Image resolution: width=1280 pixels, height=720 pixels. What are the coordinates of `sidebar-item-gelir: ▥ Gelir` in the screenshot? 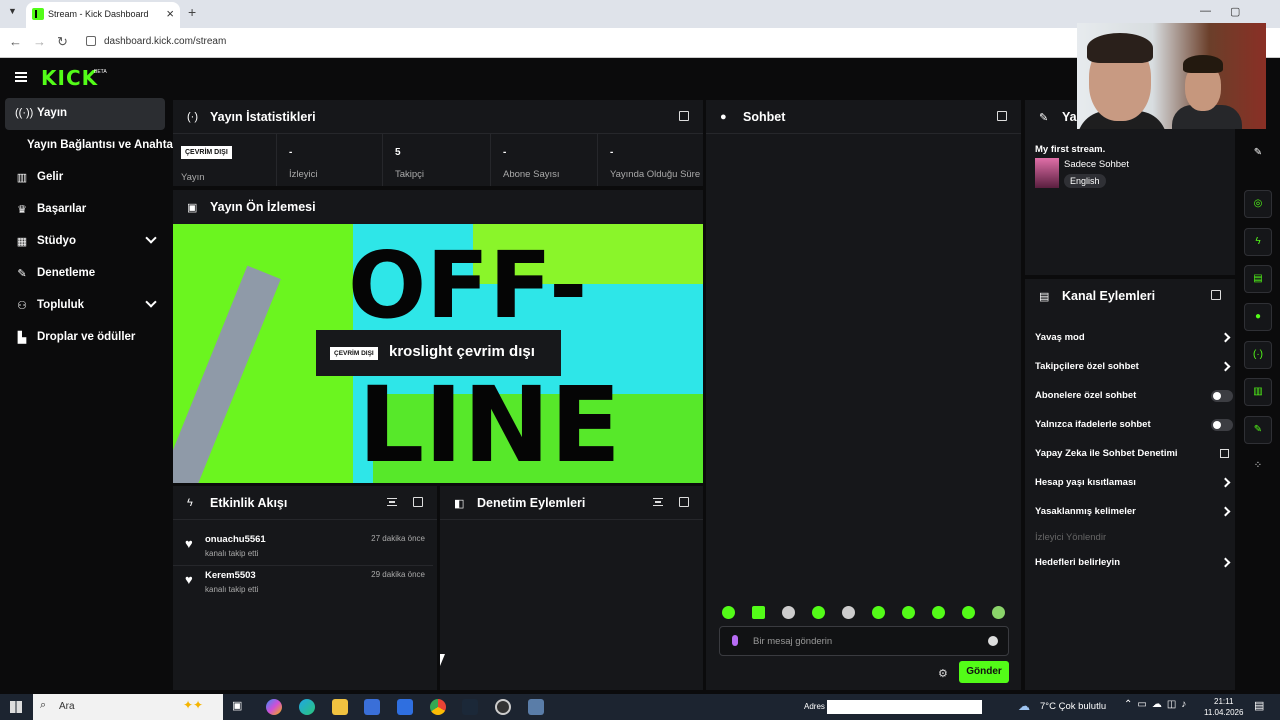 It's located at (85, 178).